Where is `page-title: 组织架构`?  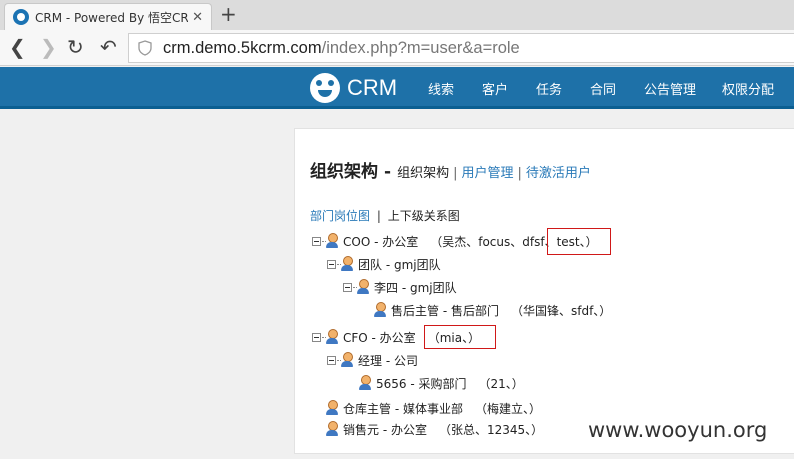 page-title: 组织架构 is located at coordinates (344, 172).